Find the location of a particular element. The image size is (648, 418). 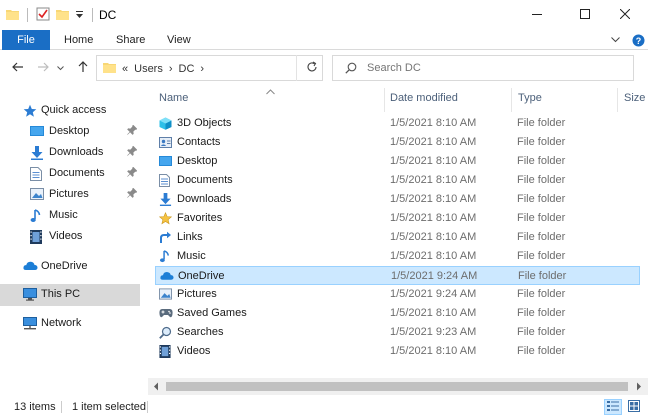

table-row: Searches 1/5/2021 9:23 AM File folder is located at coordinates (397, 332).